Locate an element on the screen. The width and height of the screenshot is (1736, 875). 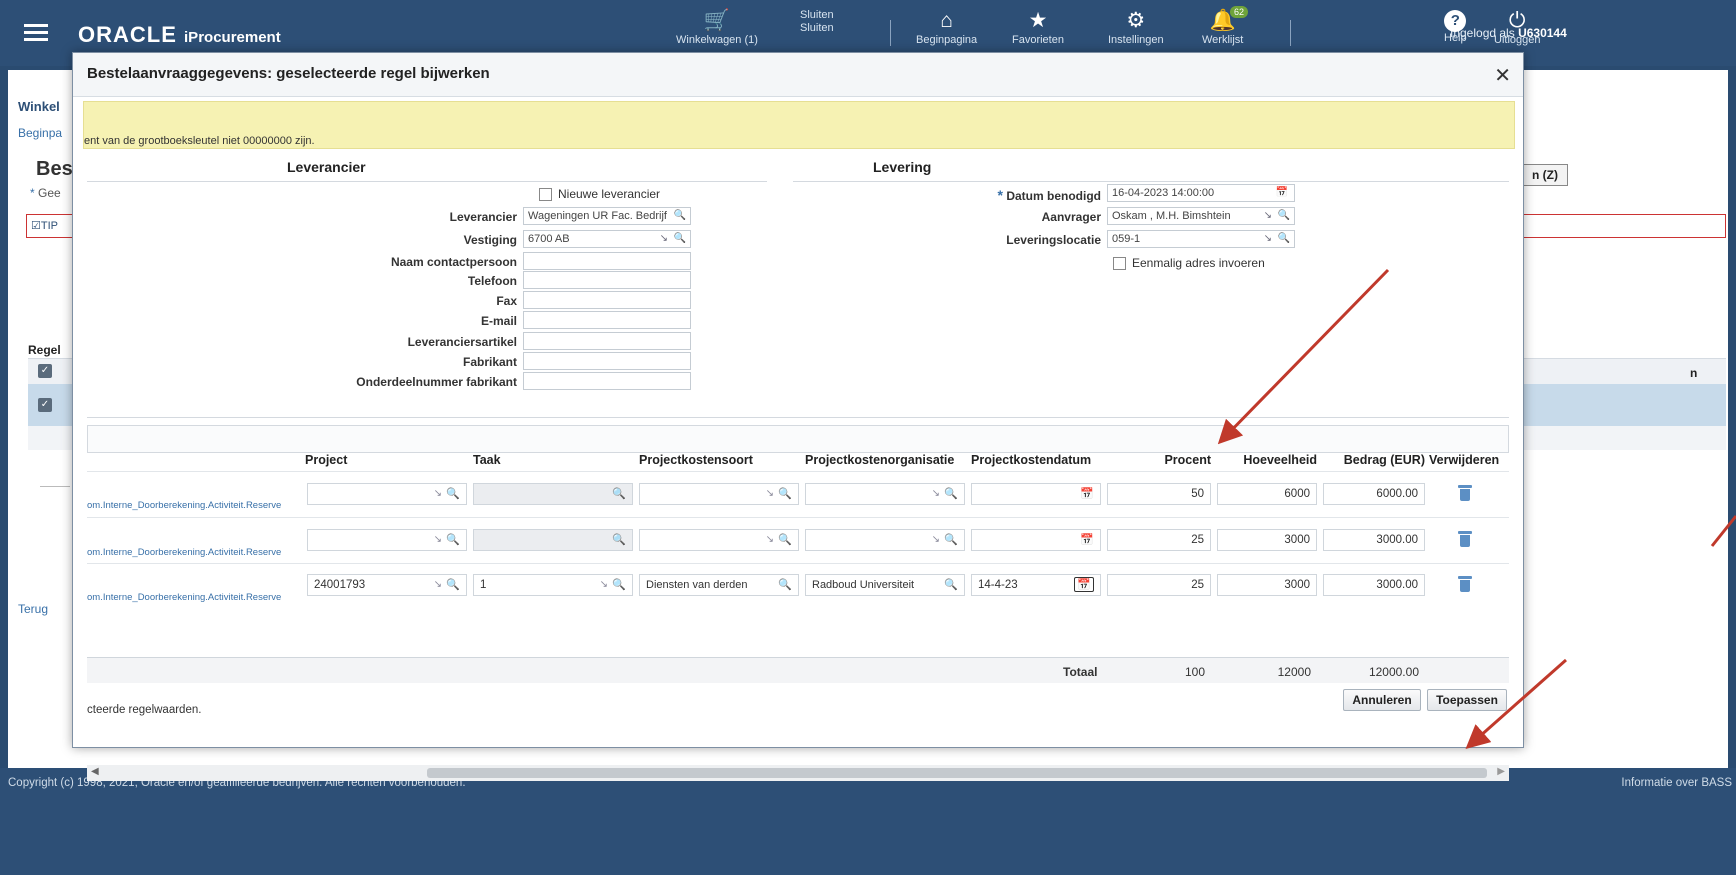
percent-field: 50 is located at coordinates (1159, 494).